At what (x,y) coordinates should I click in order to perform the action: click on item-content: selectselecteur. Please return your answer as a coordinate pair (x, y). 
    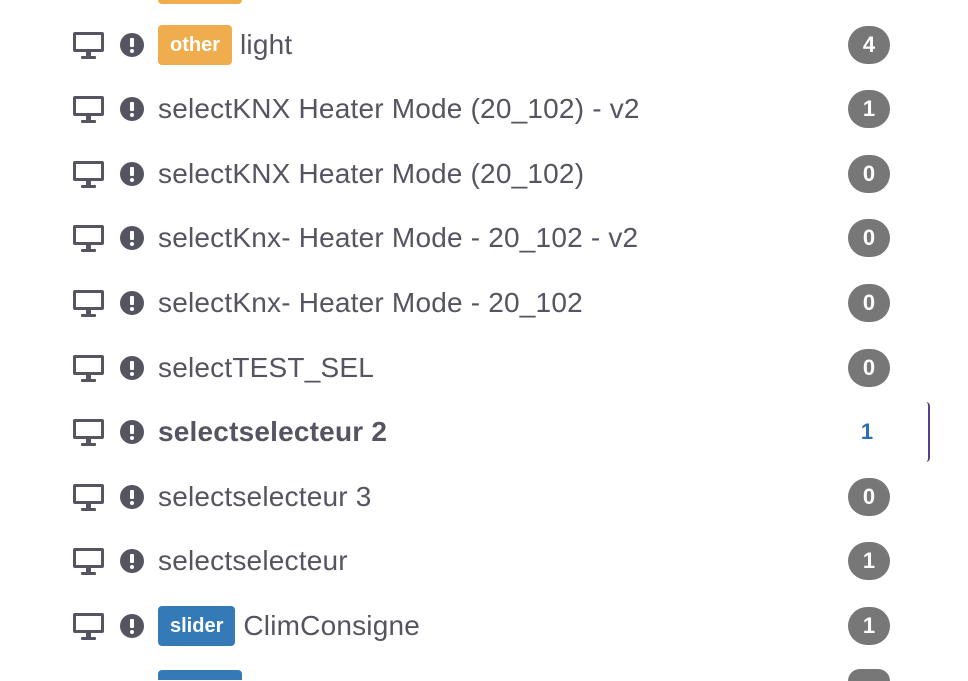
    Looking at the image, I should click on (253, 561).